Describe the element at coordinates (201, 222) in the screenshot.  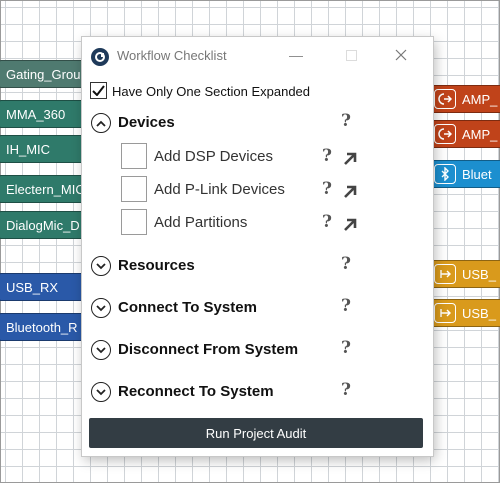
I see `item-label: Add Partitions` at that location.